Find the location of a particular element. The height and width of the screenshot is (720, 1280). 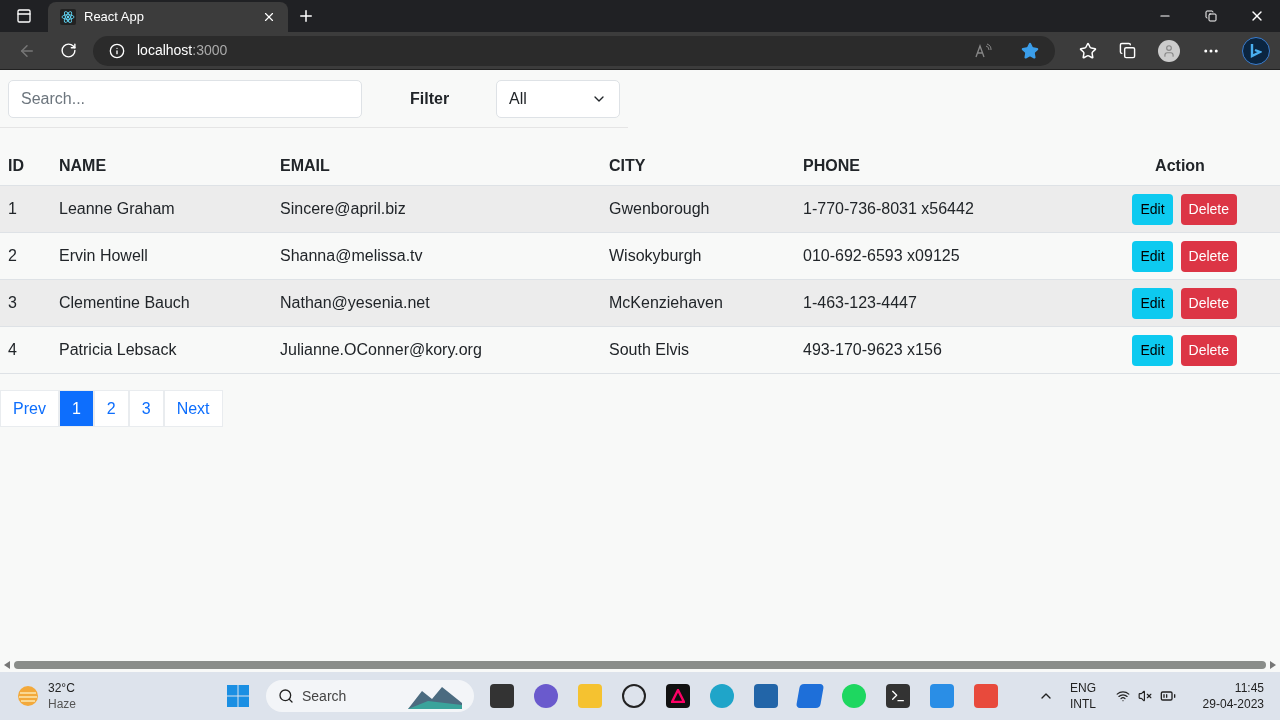

weather-condition: Haze is located at coordinates (62, 704).